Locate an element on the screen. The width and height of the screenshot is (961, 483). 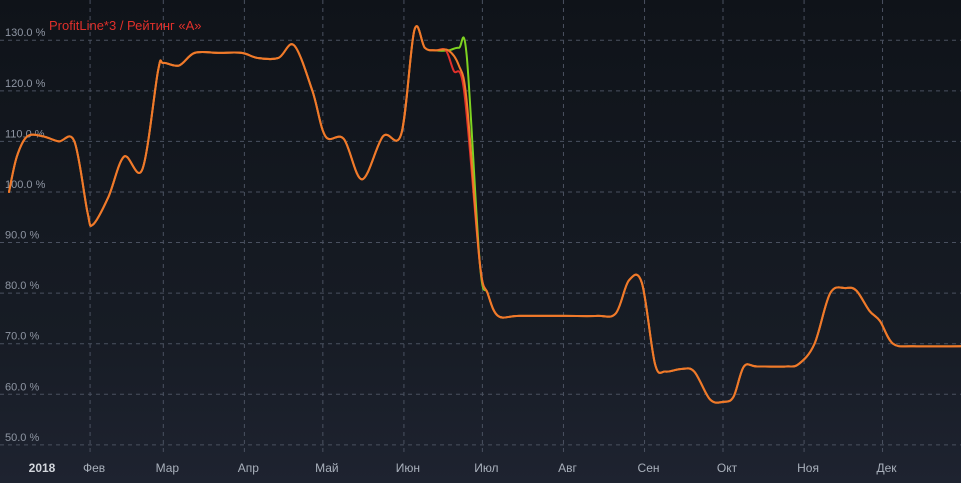
y-tick-label: 130.0 % is located at coordinates (25, 33).